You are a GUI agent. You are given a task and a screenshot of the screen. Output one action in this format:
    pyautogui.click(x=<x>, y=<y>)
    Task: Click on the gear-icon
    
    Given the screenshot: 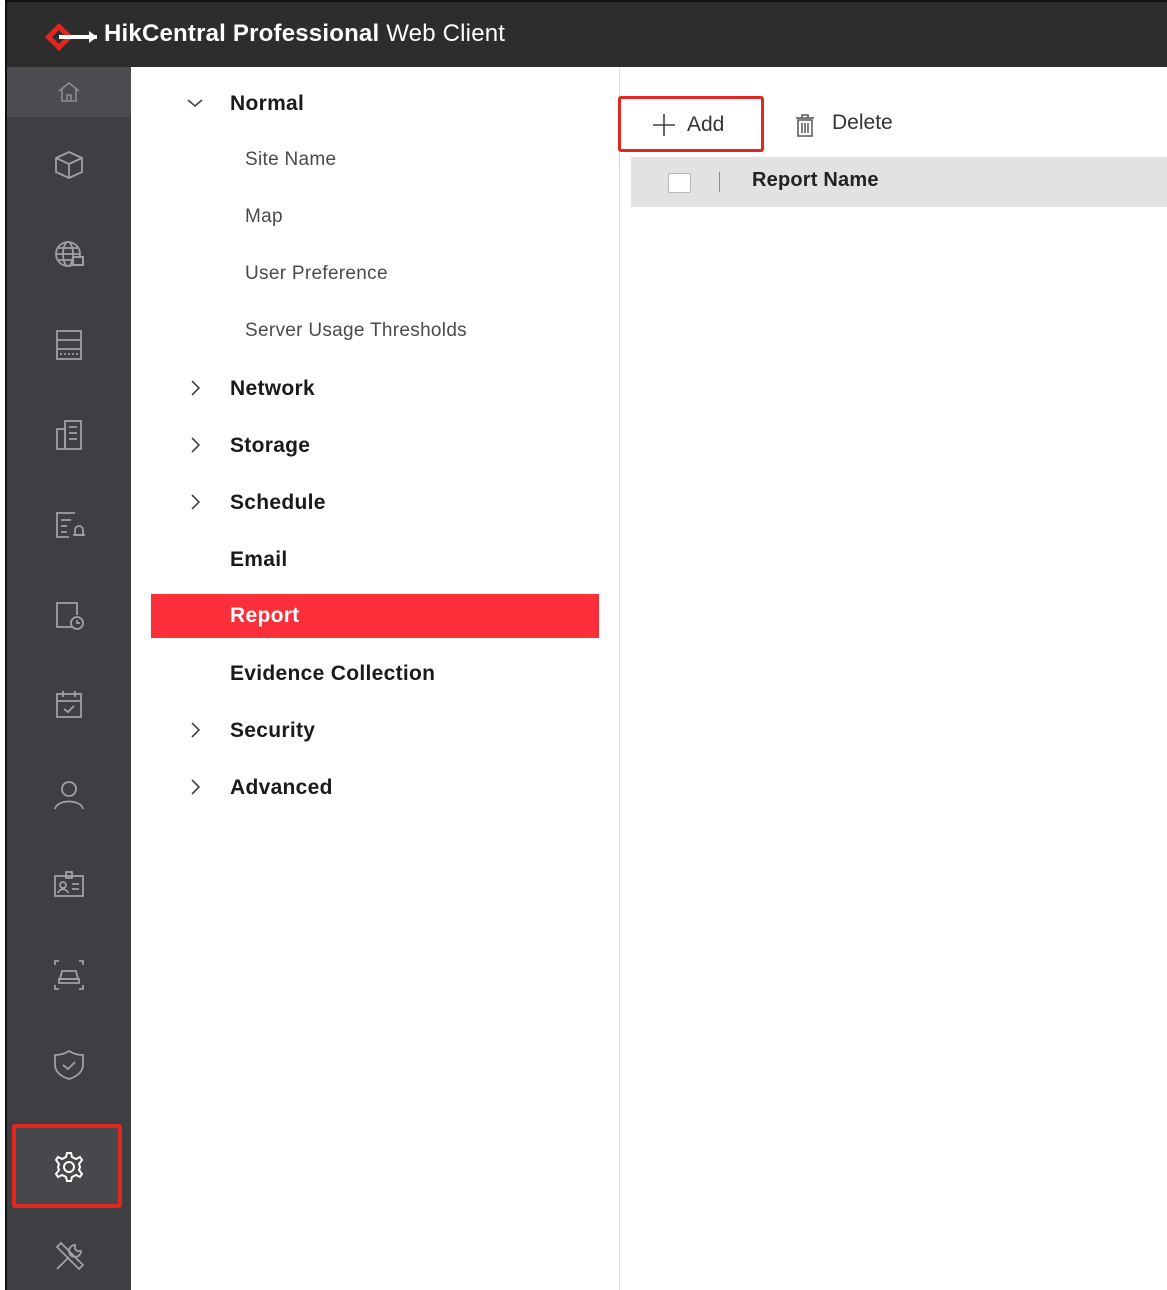 What is the action you would take?
    pyautogui.click(x=69, y=1167)
    